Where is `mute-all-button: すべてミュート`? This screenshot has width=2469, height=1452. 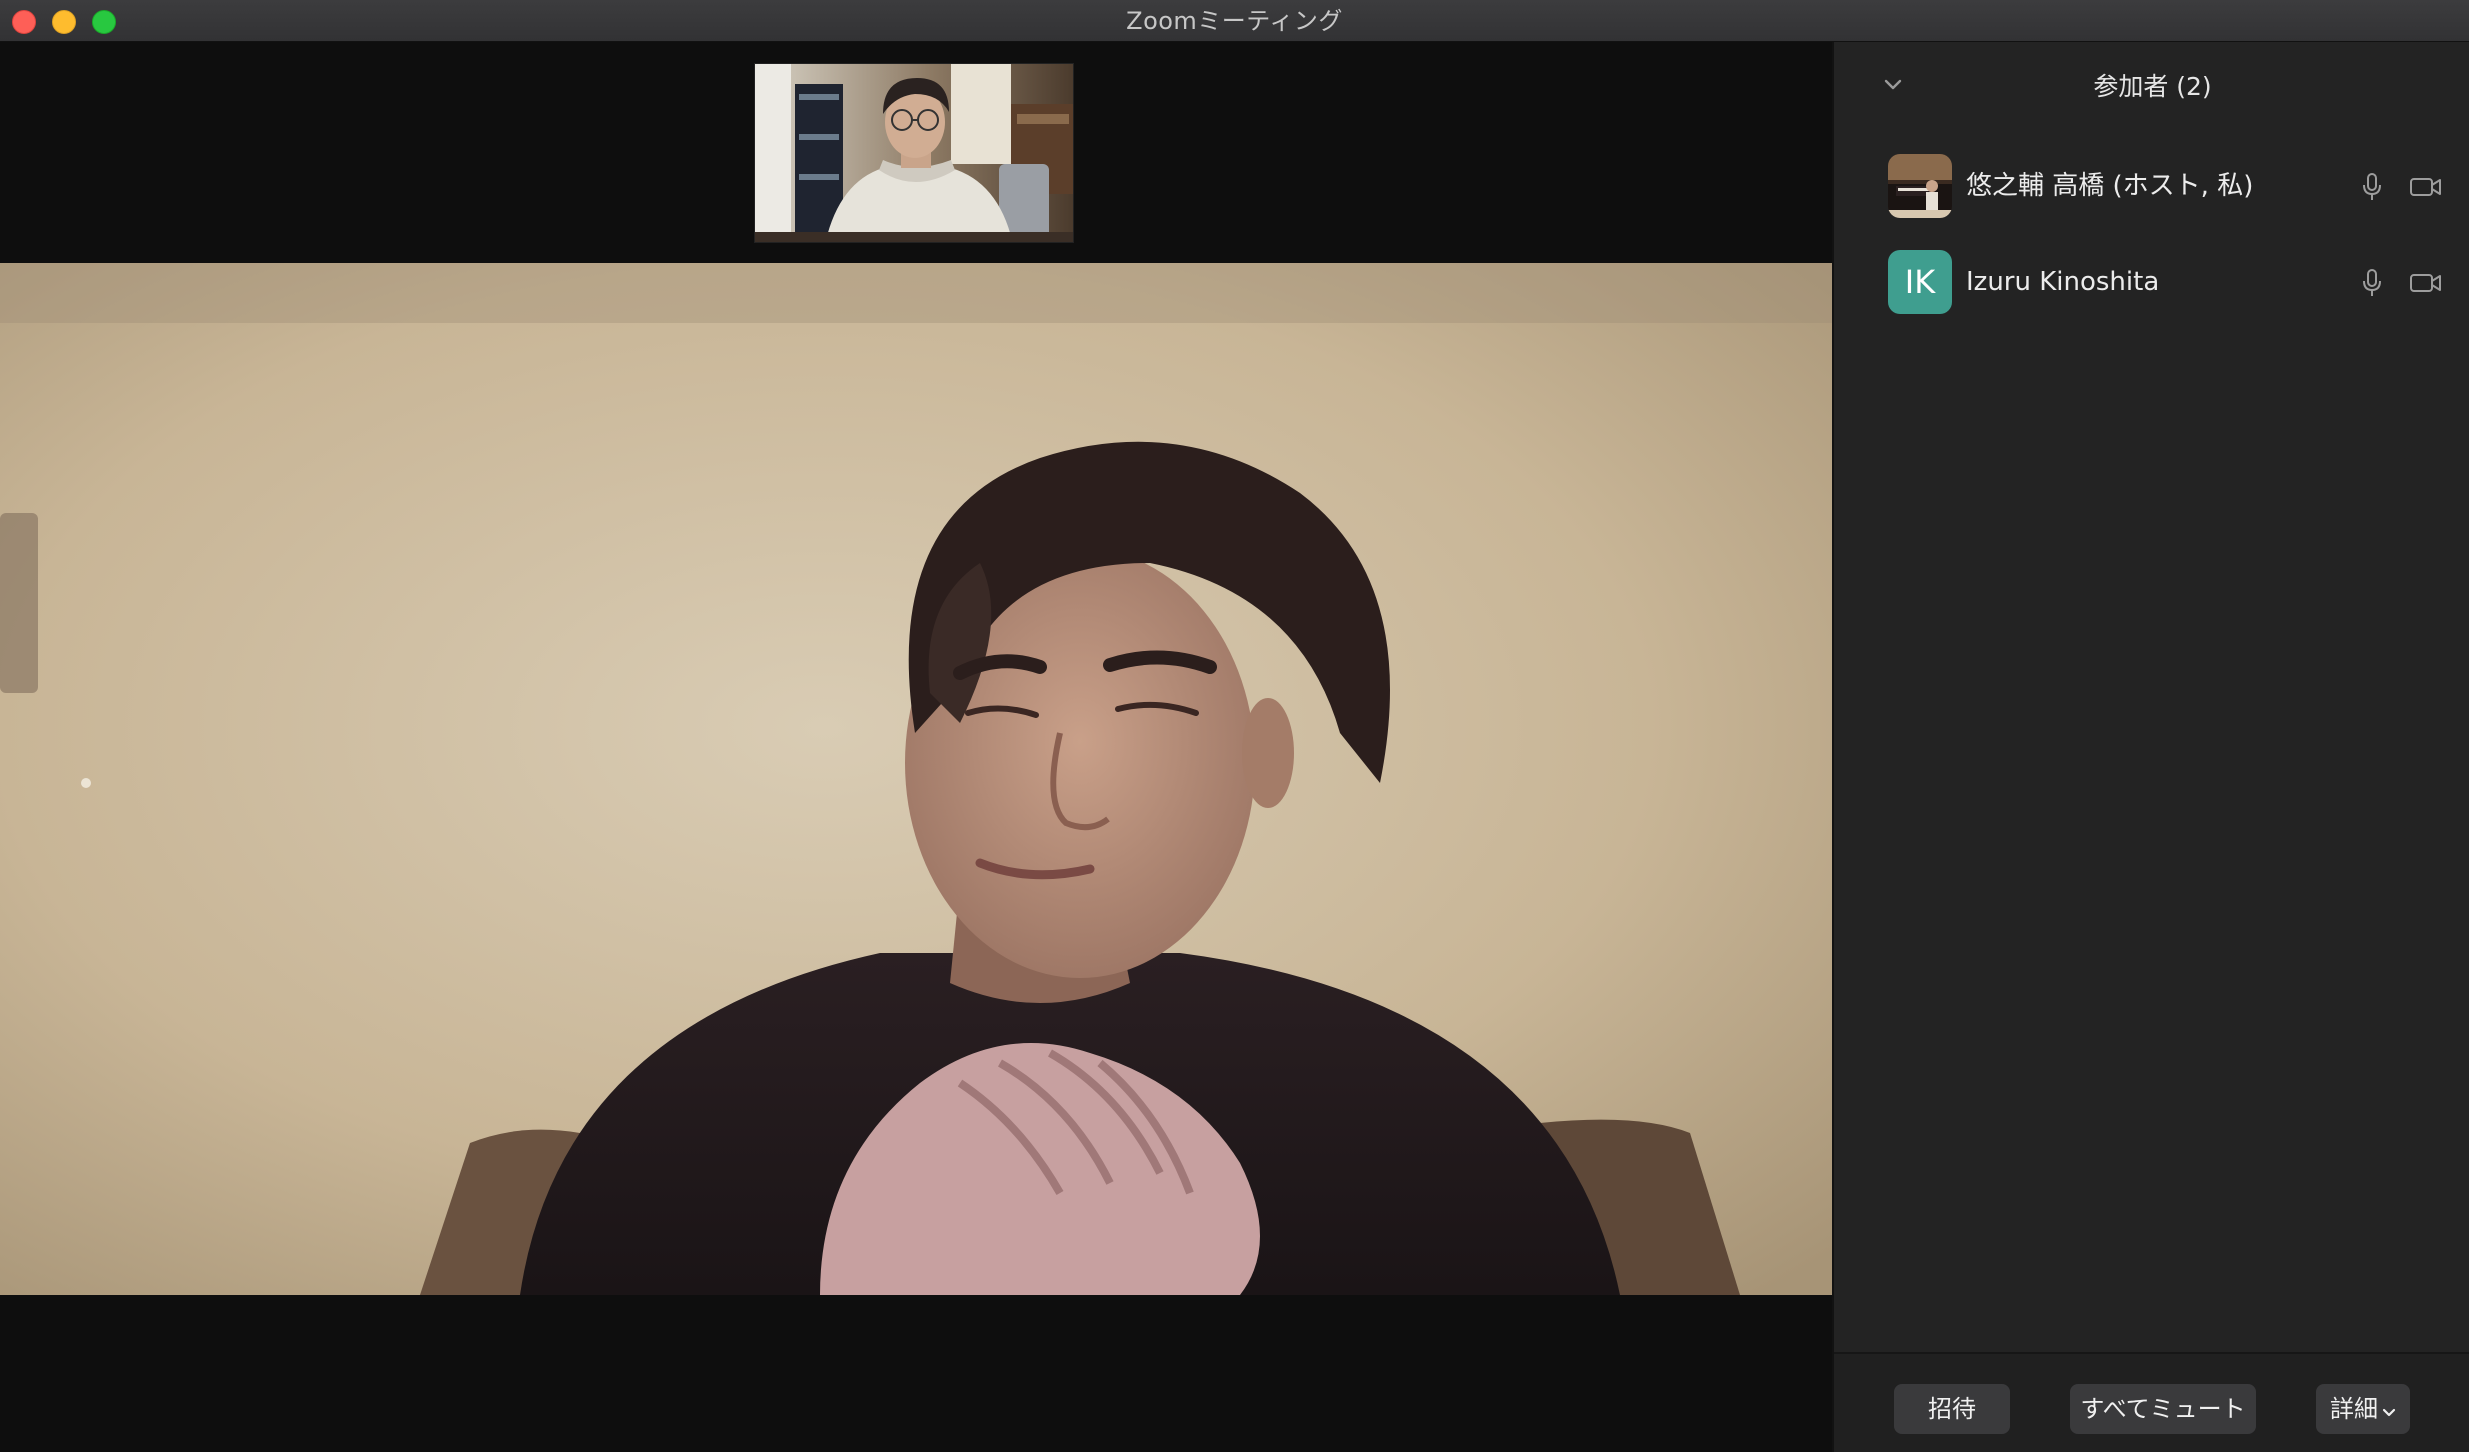
mute-all-button: すべてミュート is located at coordinates (2163, 1409).